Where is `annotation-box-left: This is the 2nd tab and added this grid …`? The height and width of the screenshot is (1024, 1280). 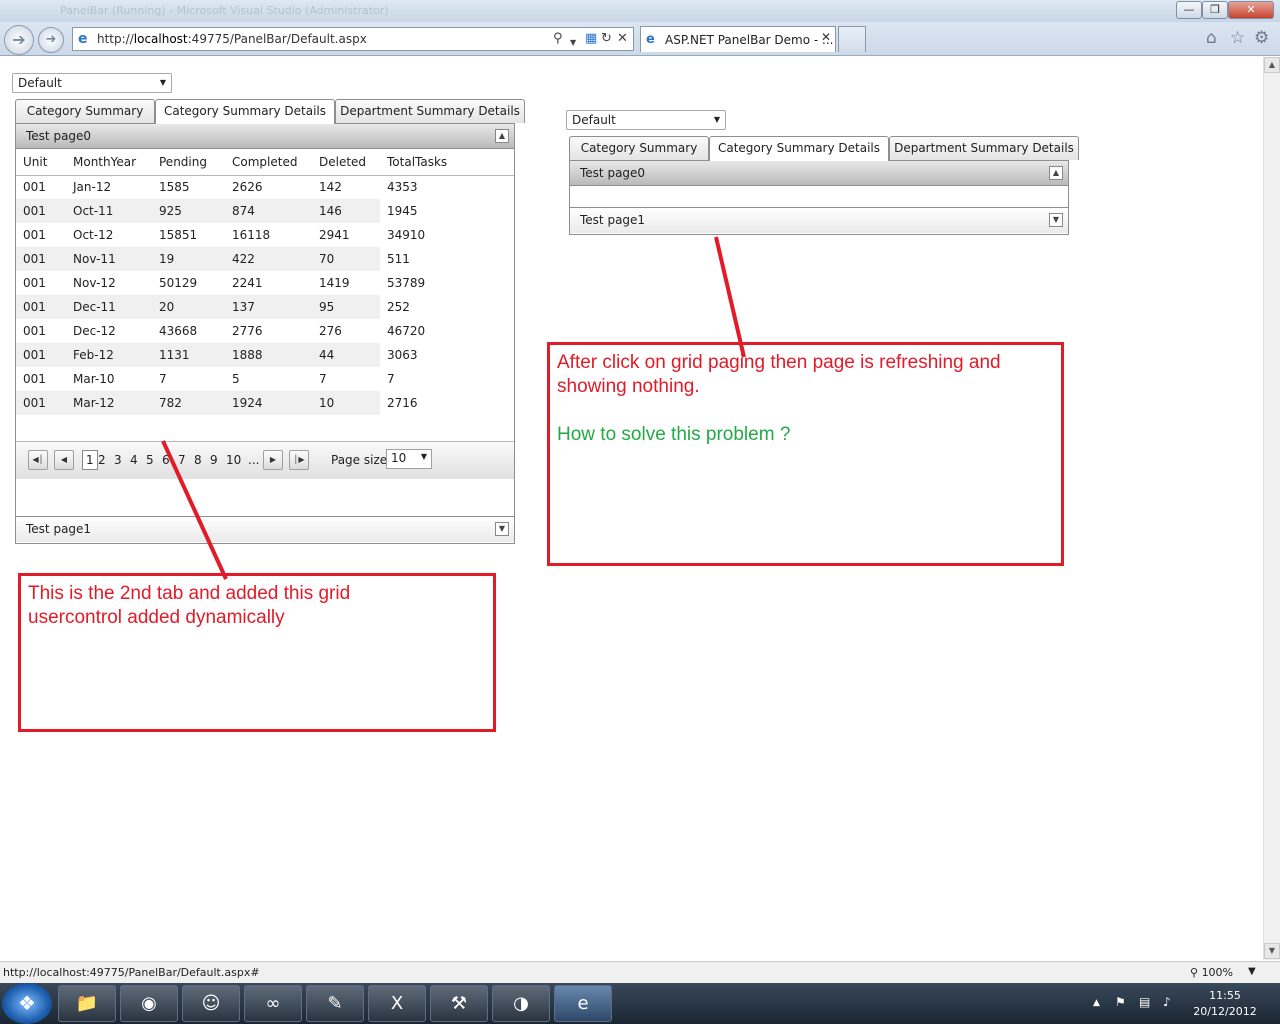
annotation-box-left: This is the 2nd tab and added this grid … is located at coordinates (257, 652).